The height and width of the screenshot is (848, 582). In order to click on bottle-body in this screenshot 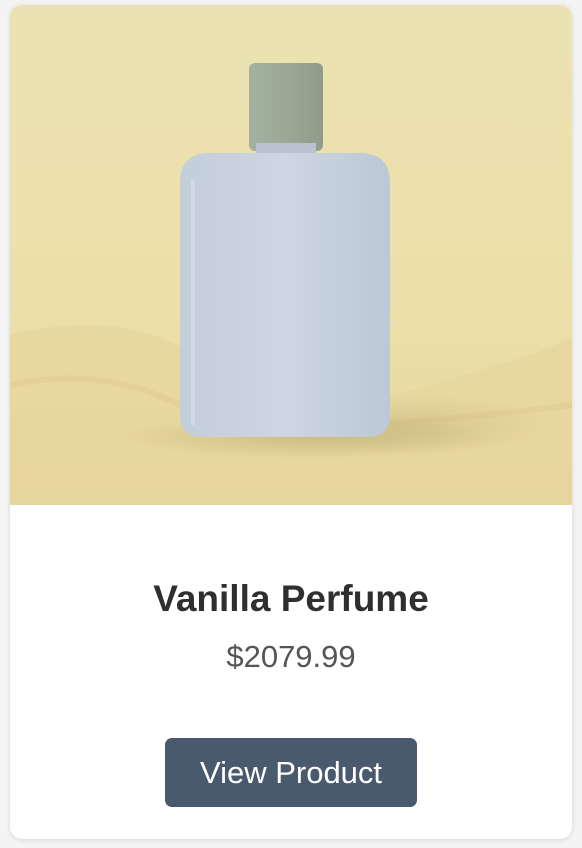, I will do `click(285, 295)`.